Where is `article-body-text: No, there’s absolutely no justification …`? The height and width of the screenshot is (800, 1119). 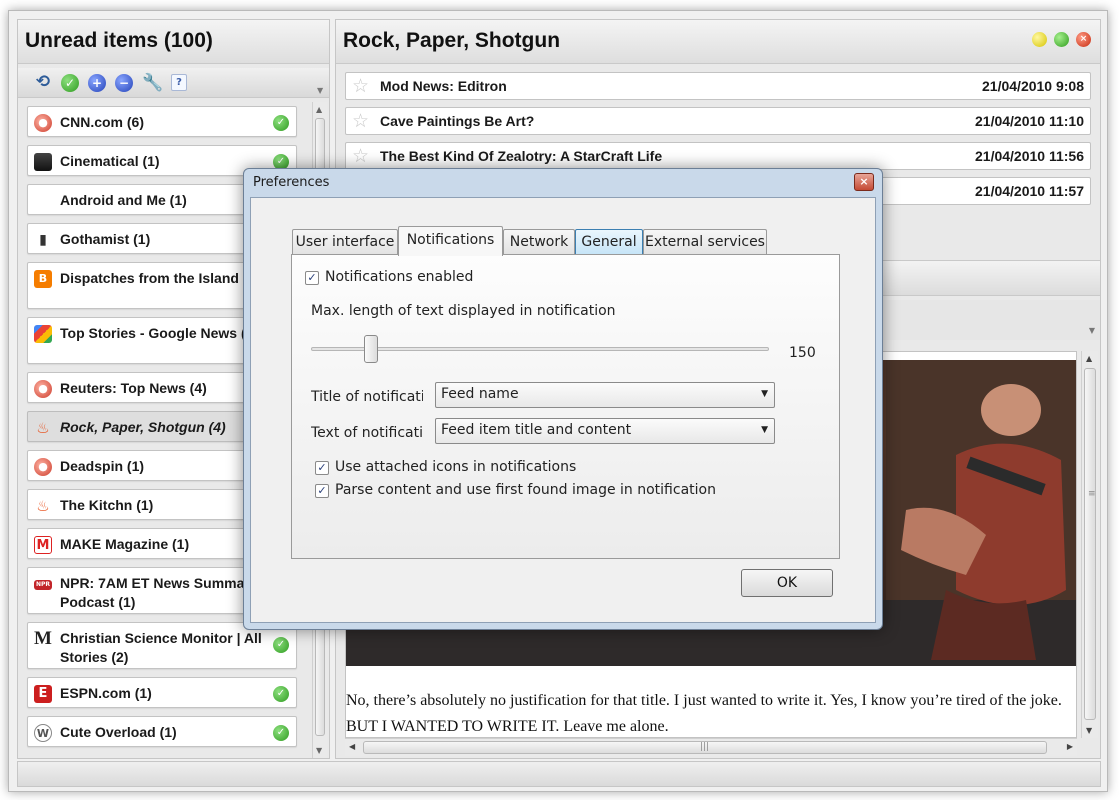 article-body-text: No, there’s absolutely no justification … is located at coordinates (704, 713).